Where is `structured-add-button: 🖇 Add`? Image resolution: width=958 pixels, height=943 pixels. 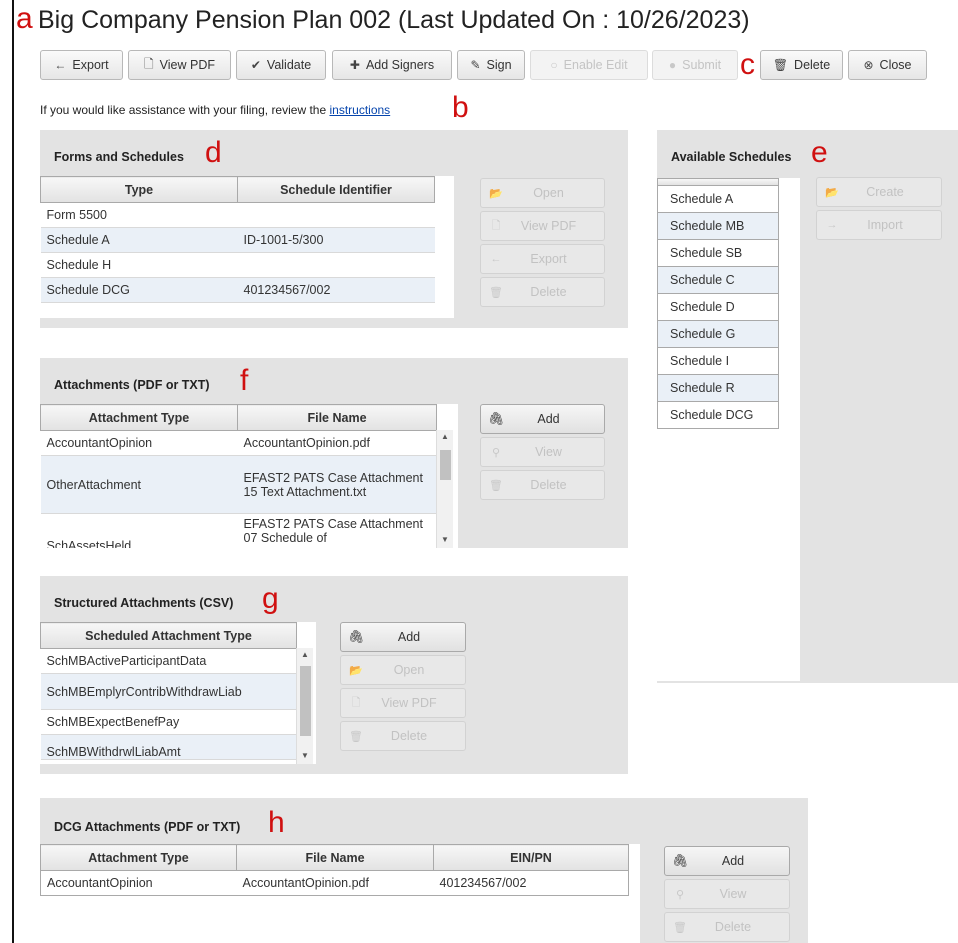
structured-add-button: 🖇 Add is located at coordinates (403, 637).